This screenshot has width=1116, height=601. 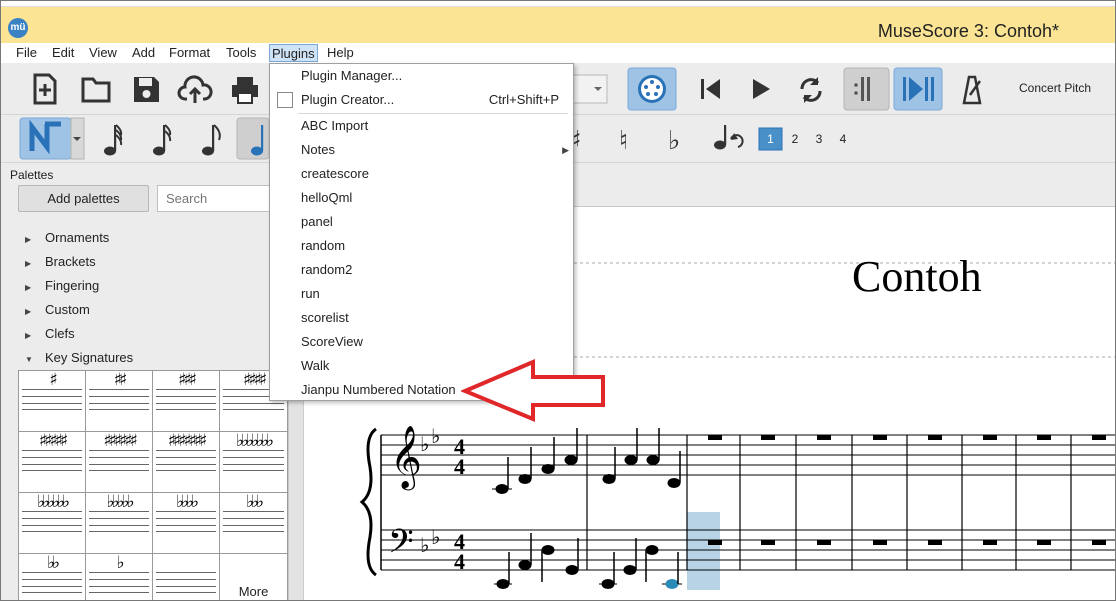 I want to click on palette-custom: ▶ Custom, so click(x=57, y=310).